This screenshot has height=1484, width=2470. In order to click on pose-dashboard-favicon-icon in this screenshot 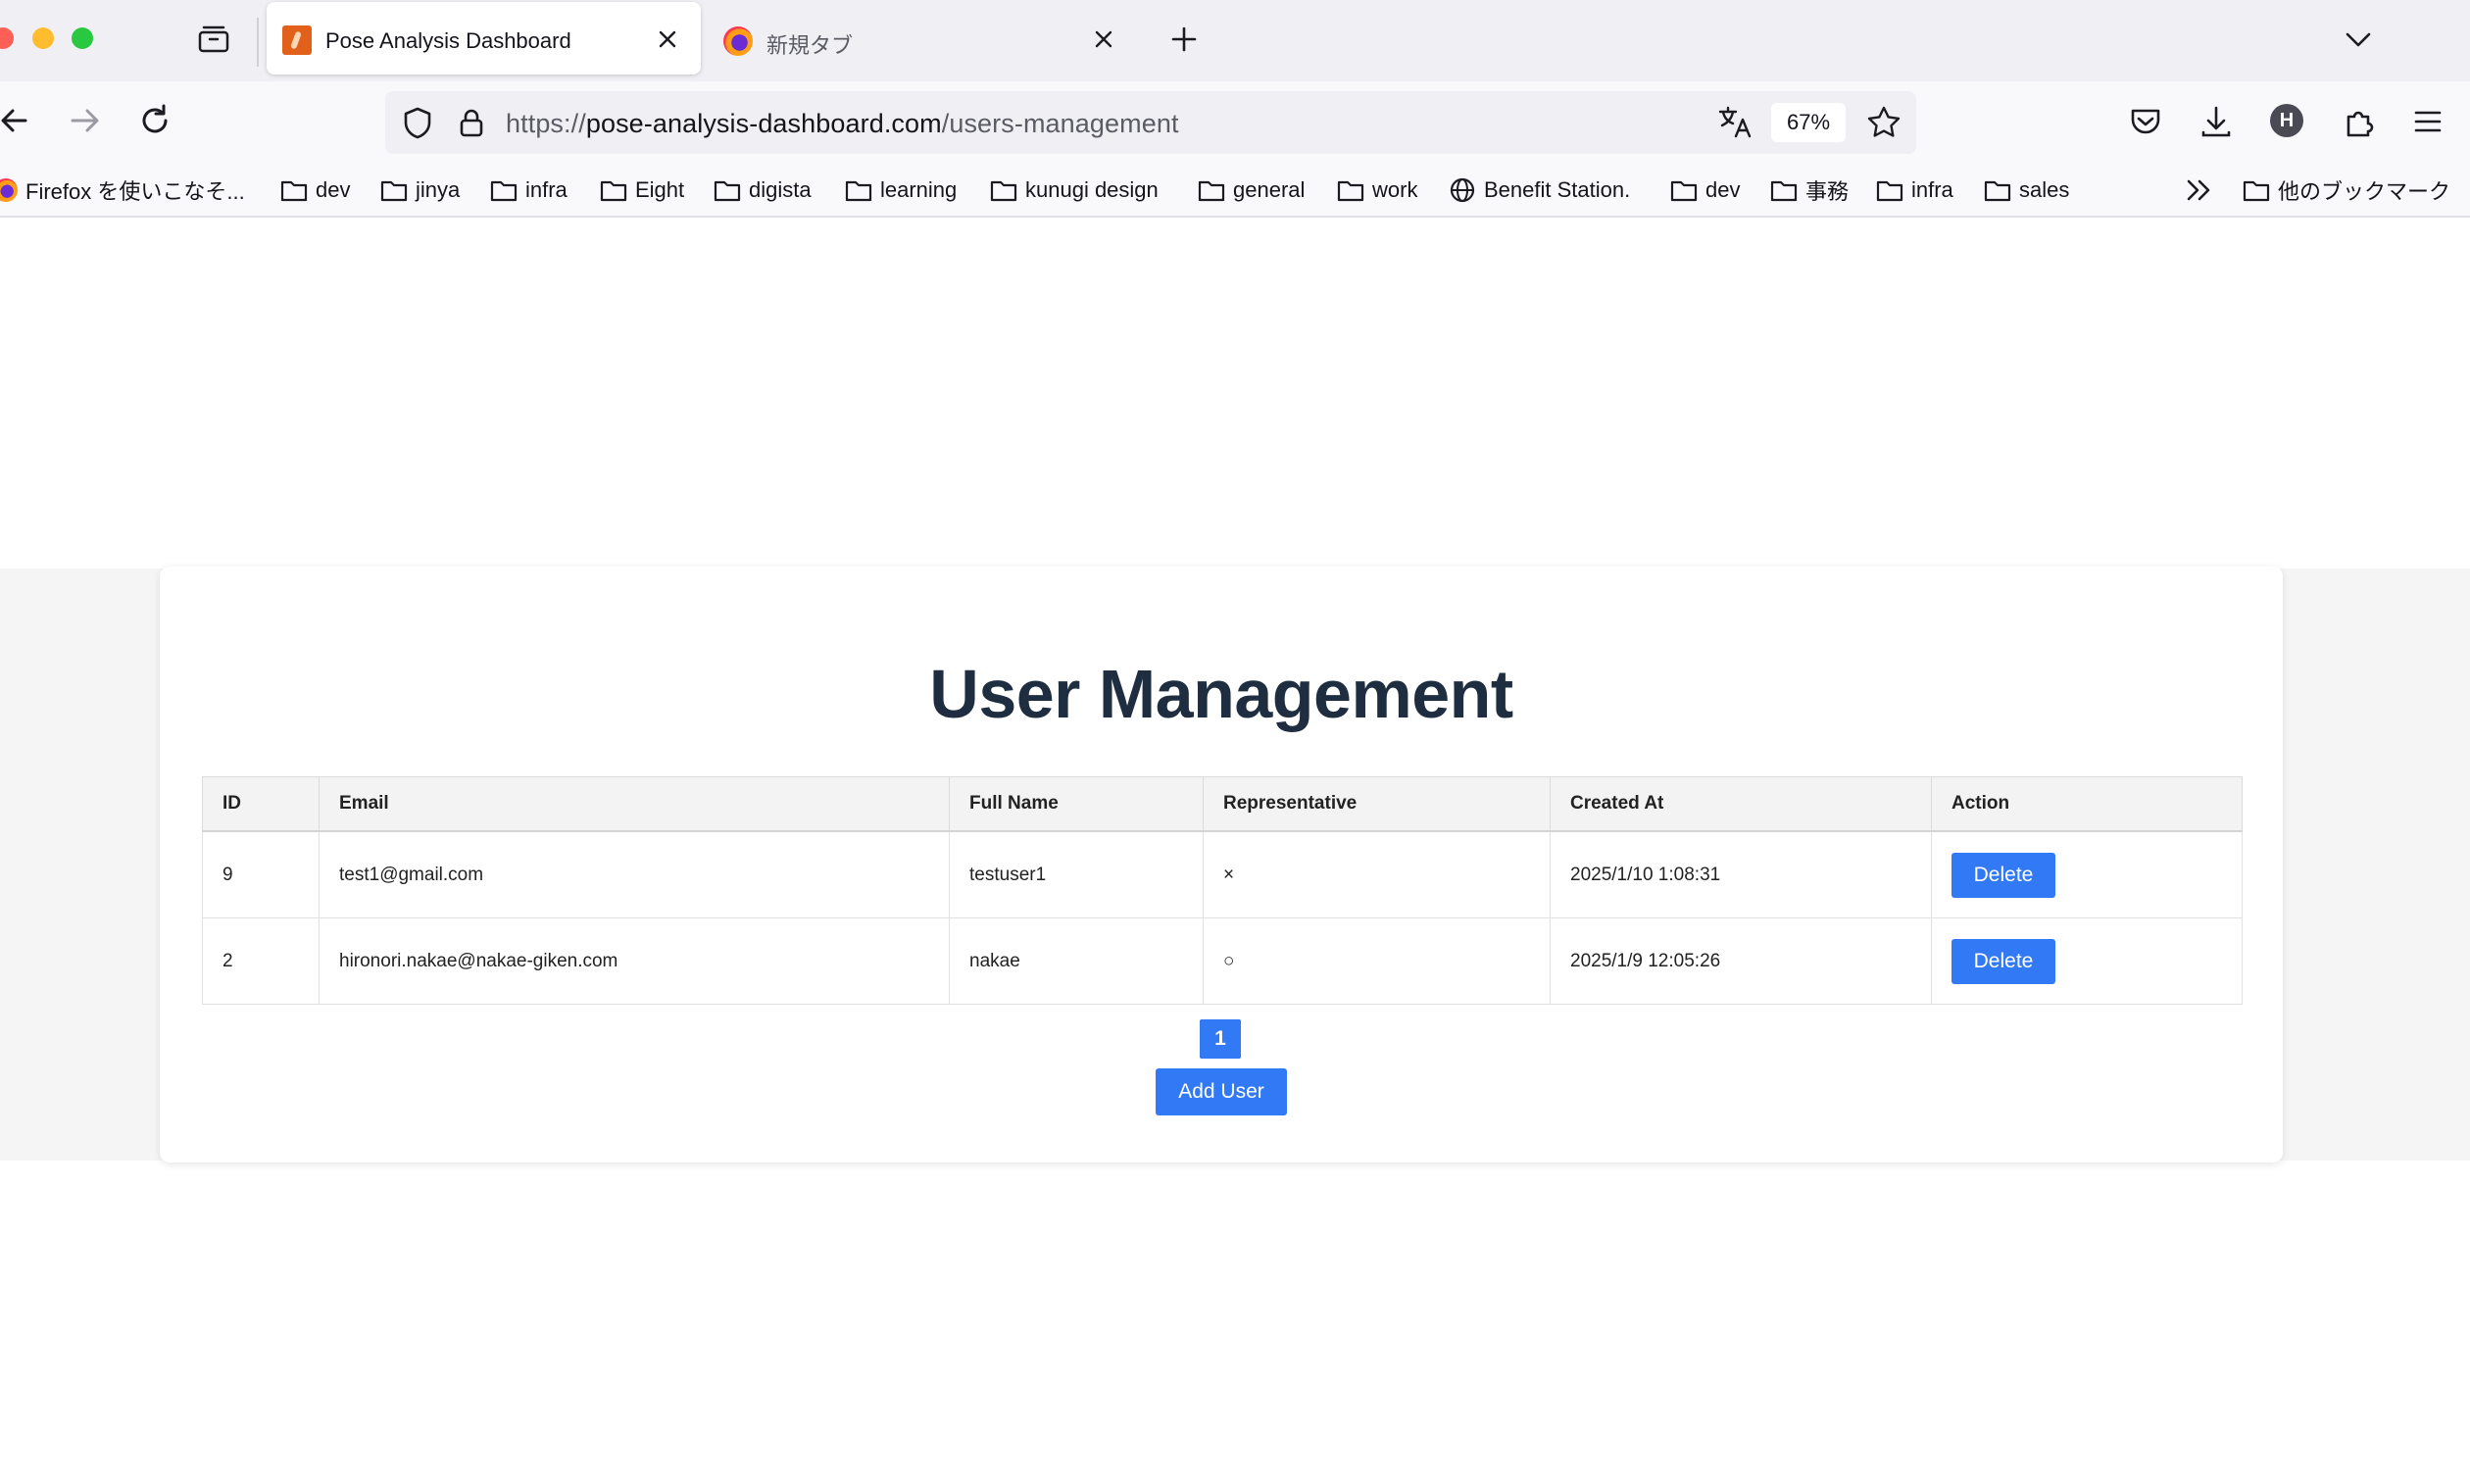, I will do `click(297, 40)`.